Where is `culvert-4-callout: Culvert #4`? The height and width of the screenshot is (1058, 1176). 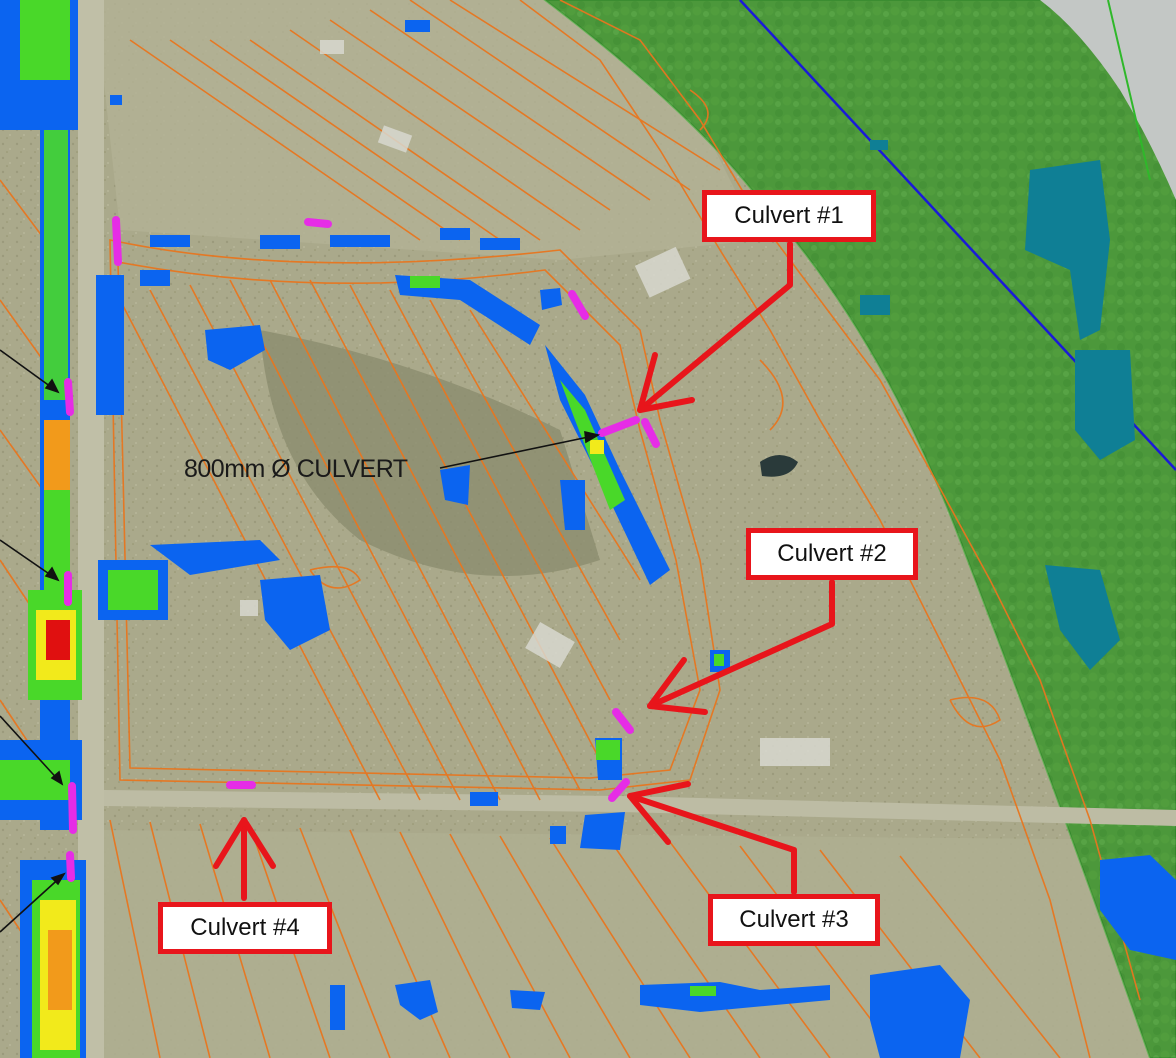
culvert-4-callout: Culvert #4 is located at coordinates (245, 928).